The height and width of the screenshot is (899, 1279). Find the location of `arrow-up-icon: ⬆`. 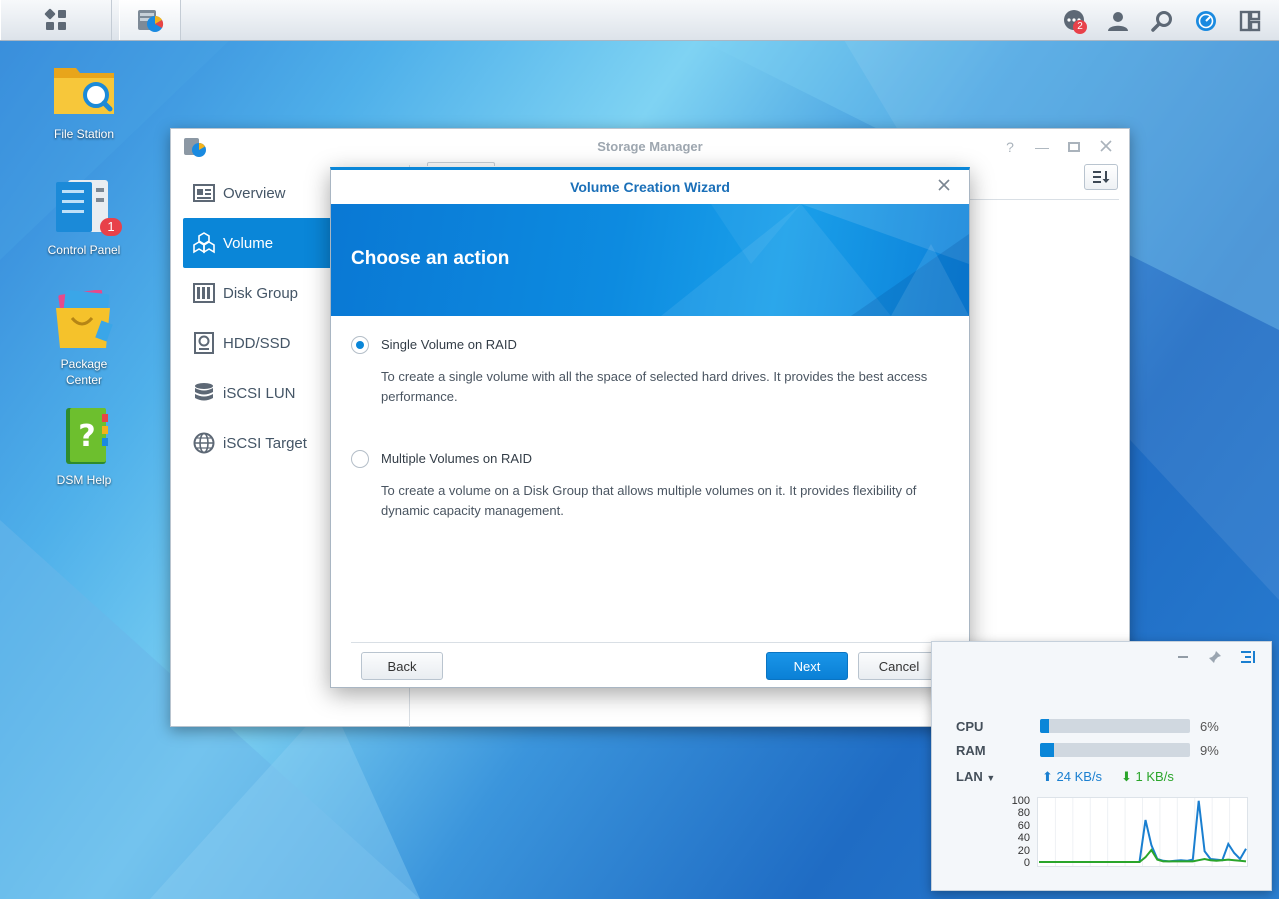

arrow-up-icon: ⬆ is located at coordinates (1047, 776).